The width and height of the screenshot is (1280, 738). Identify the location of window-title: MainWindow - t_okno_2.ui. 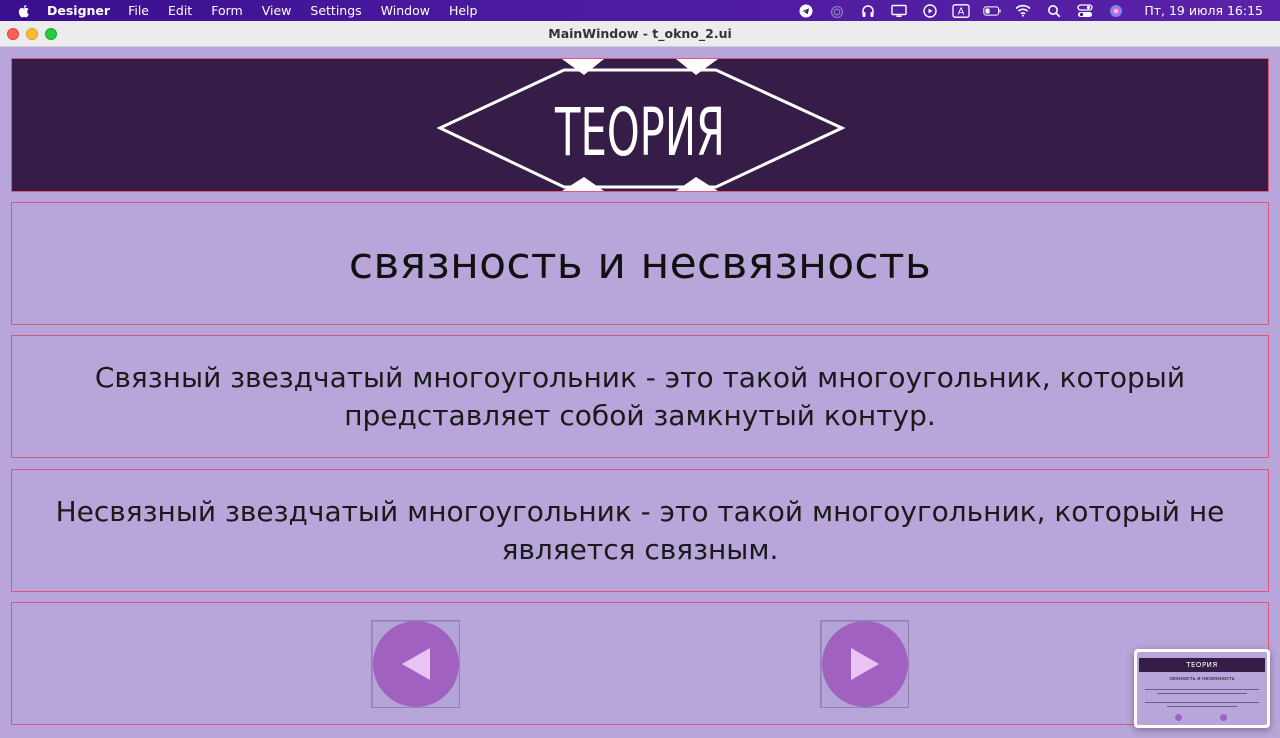
(640, 33).